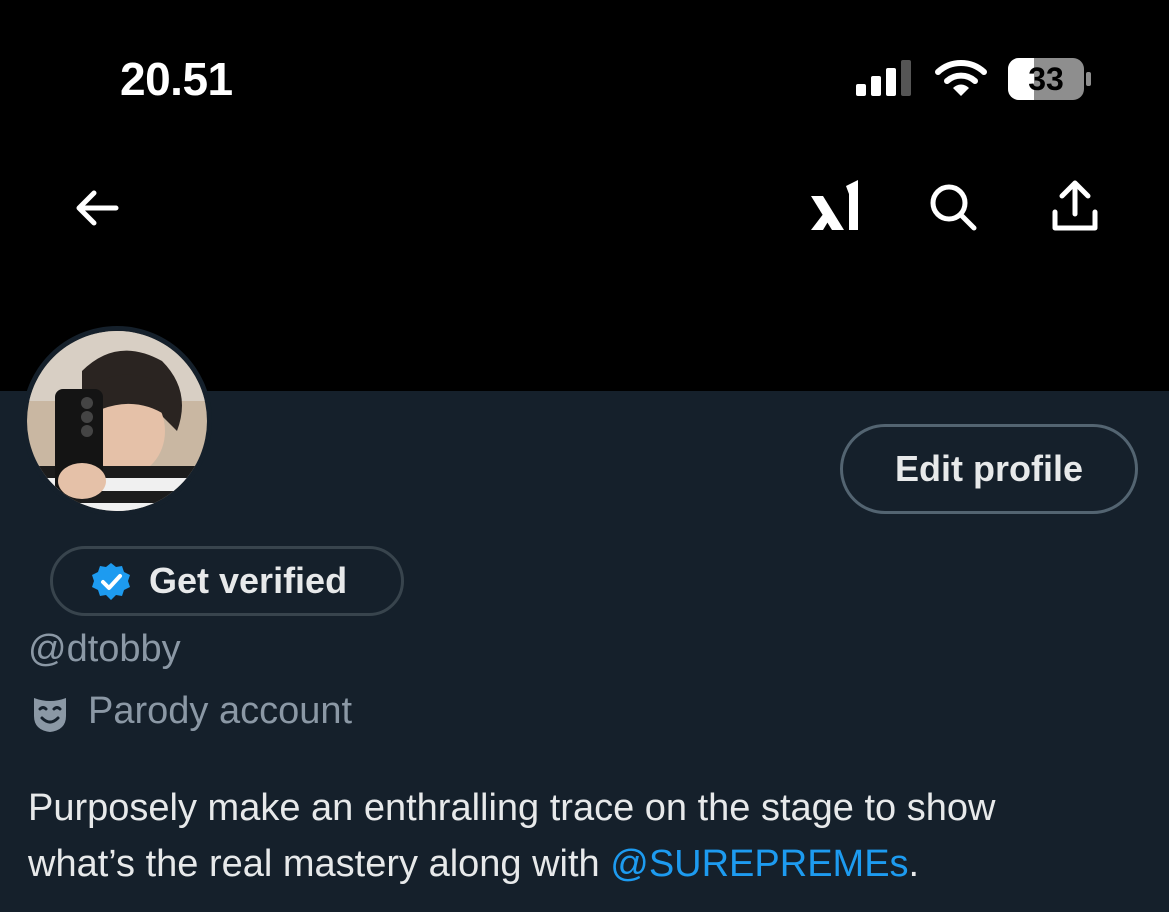 The height and width of the screenshot is (912, 1169). I want to click on share-icon, so click(1075, 207).